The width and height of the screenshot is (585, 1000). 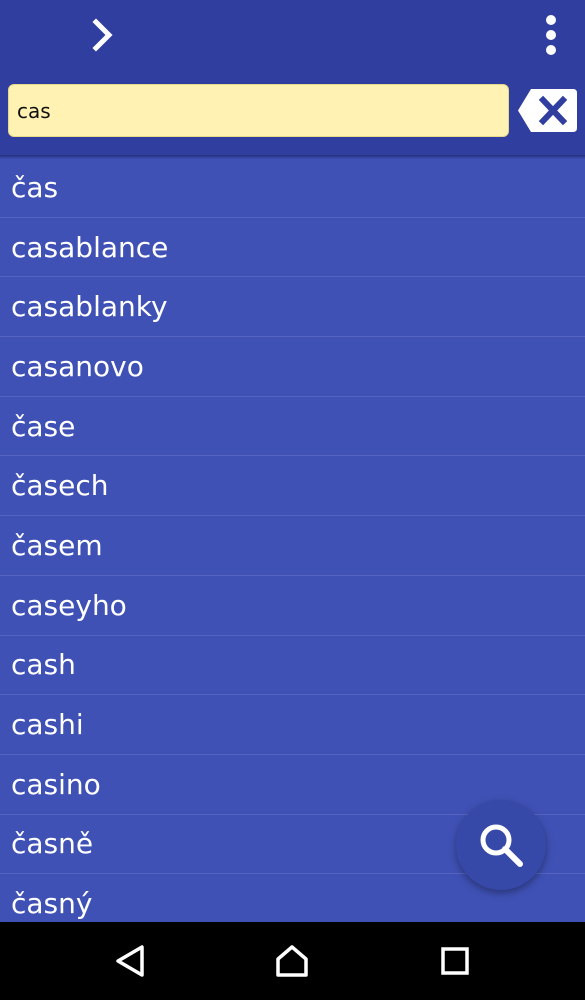 I want to click on system-navigation-bar, so click(x=292, y=961).